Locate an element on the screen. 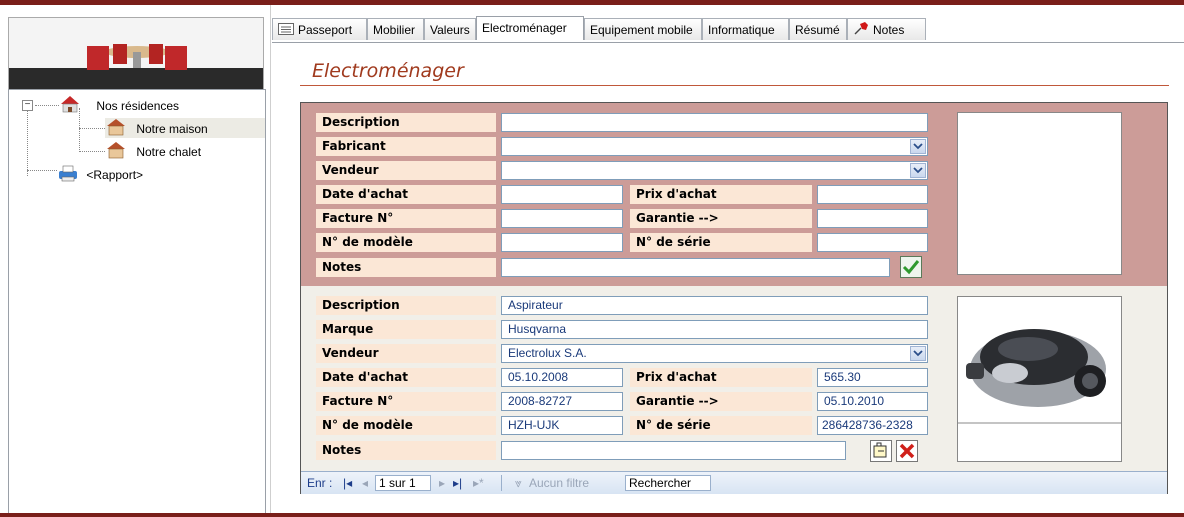  prix-achat-input: 565.30 is located at coordinates (872, 377).